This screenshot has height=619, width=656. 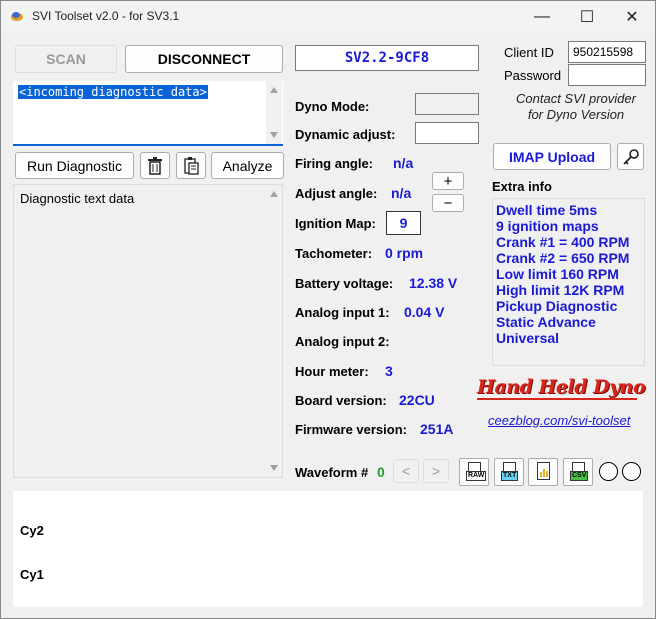 I want to click on dynamic-adjust-label: Dynamic adjust:, so click(x=345, y=134).